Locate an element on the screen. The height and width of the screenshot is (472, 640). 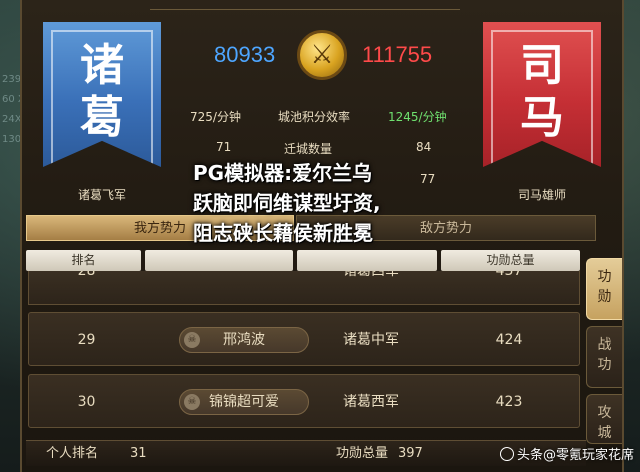
our-faction-name: 诸葛飞军 is located at coordinates (101, 195).